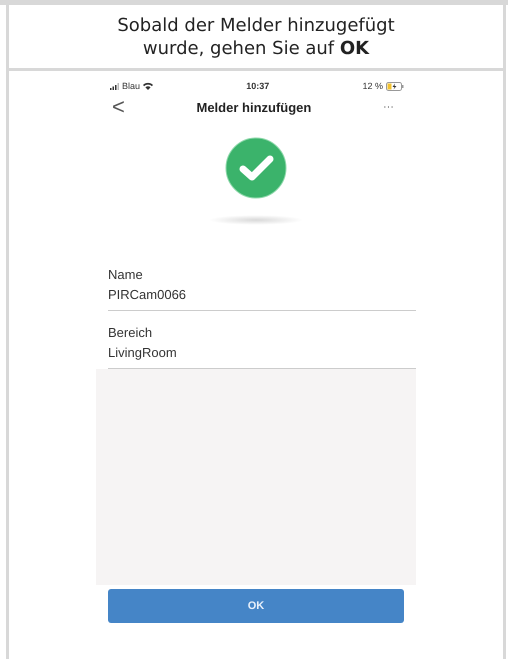 The image size is (508, 659). Describe the element at coordinates (256, 37) in the screenshot. I see `instruction-text: Sobald der Melder hinzugefügt wurde, gehen Sie auf OK` at that location.